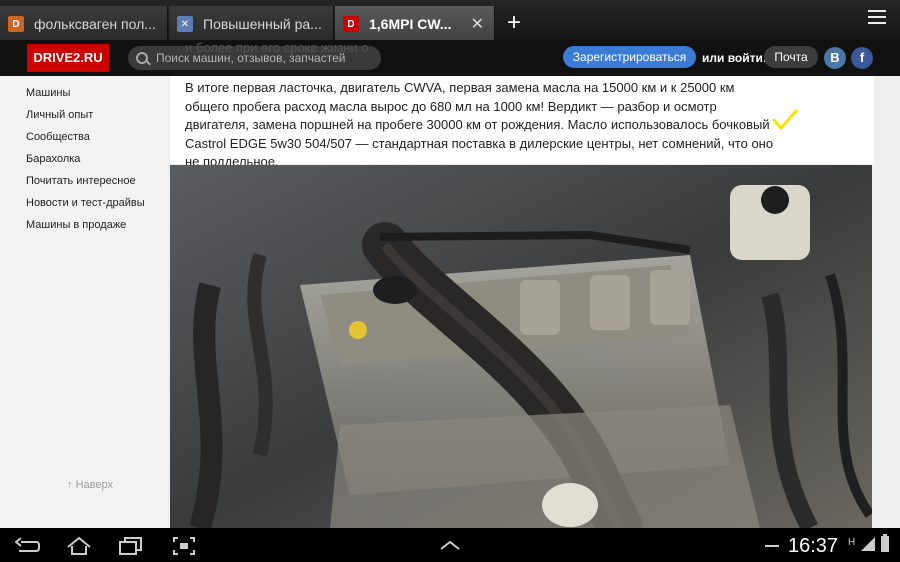 The width and height of the screenshot is (900, 562). Describe the element at coordinates (813, 546) in the screenshot. I see `clock: 16:37` at that location.